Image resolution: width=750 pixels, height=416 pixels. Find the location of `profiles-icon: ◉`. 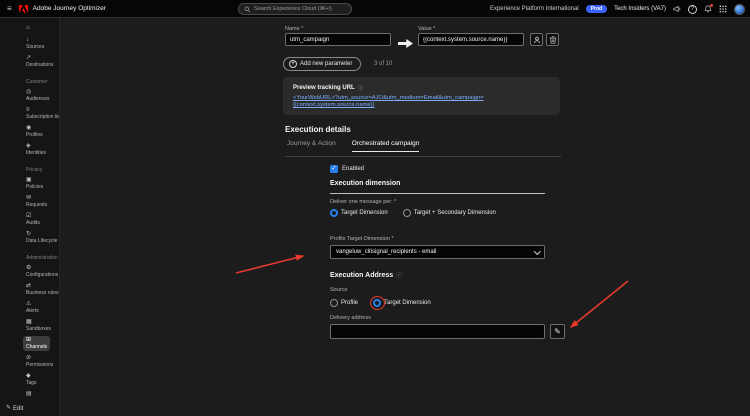

profiles-icon: ◉ is located at coordinates (29, 128).